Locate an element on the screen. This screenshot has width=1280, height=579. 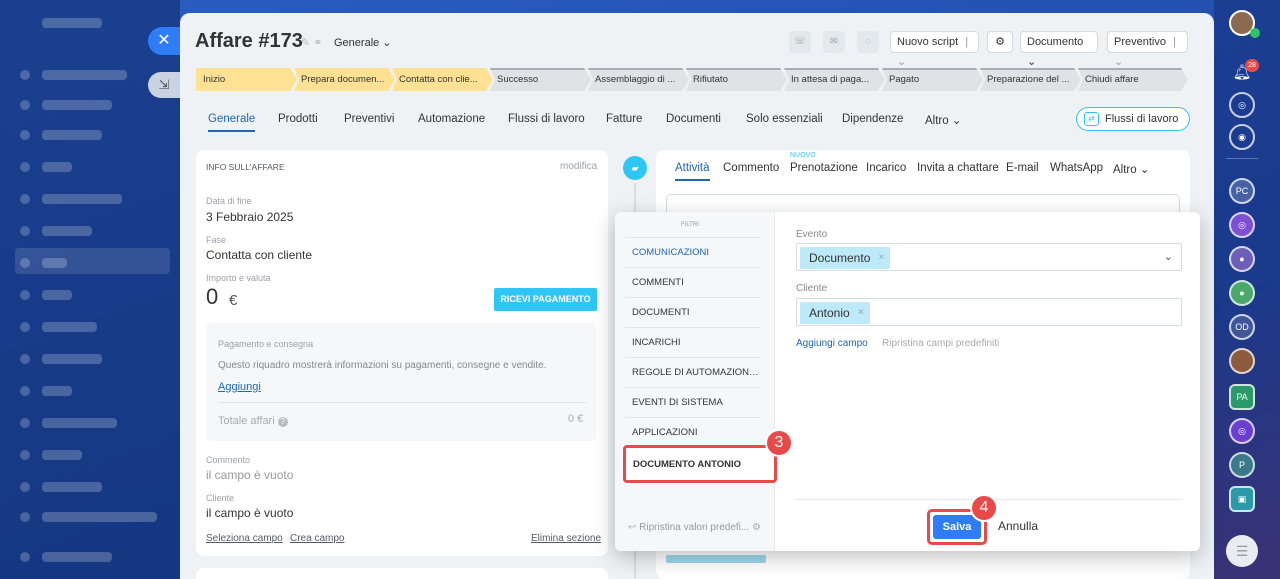
menu-icon: ☰ is located at coordinates (1242, 551).